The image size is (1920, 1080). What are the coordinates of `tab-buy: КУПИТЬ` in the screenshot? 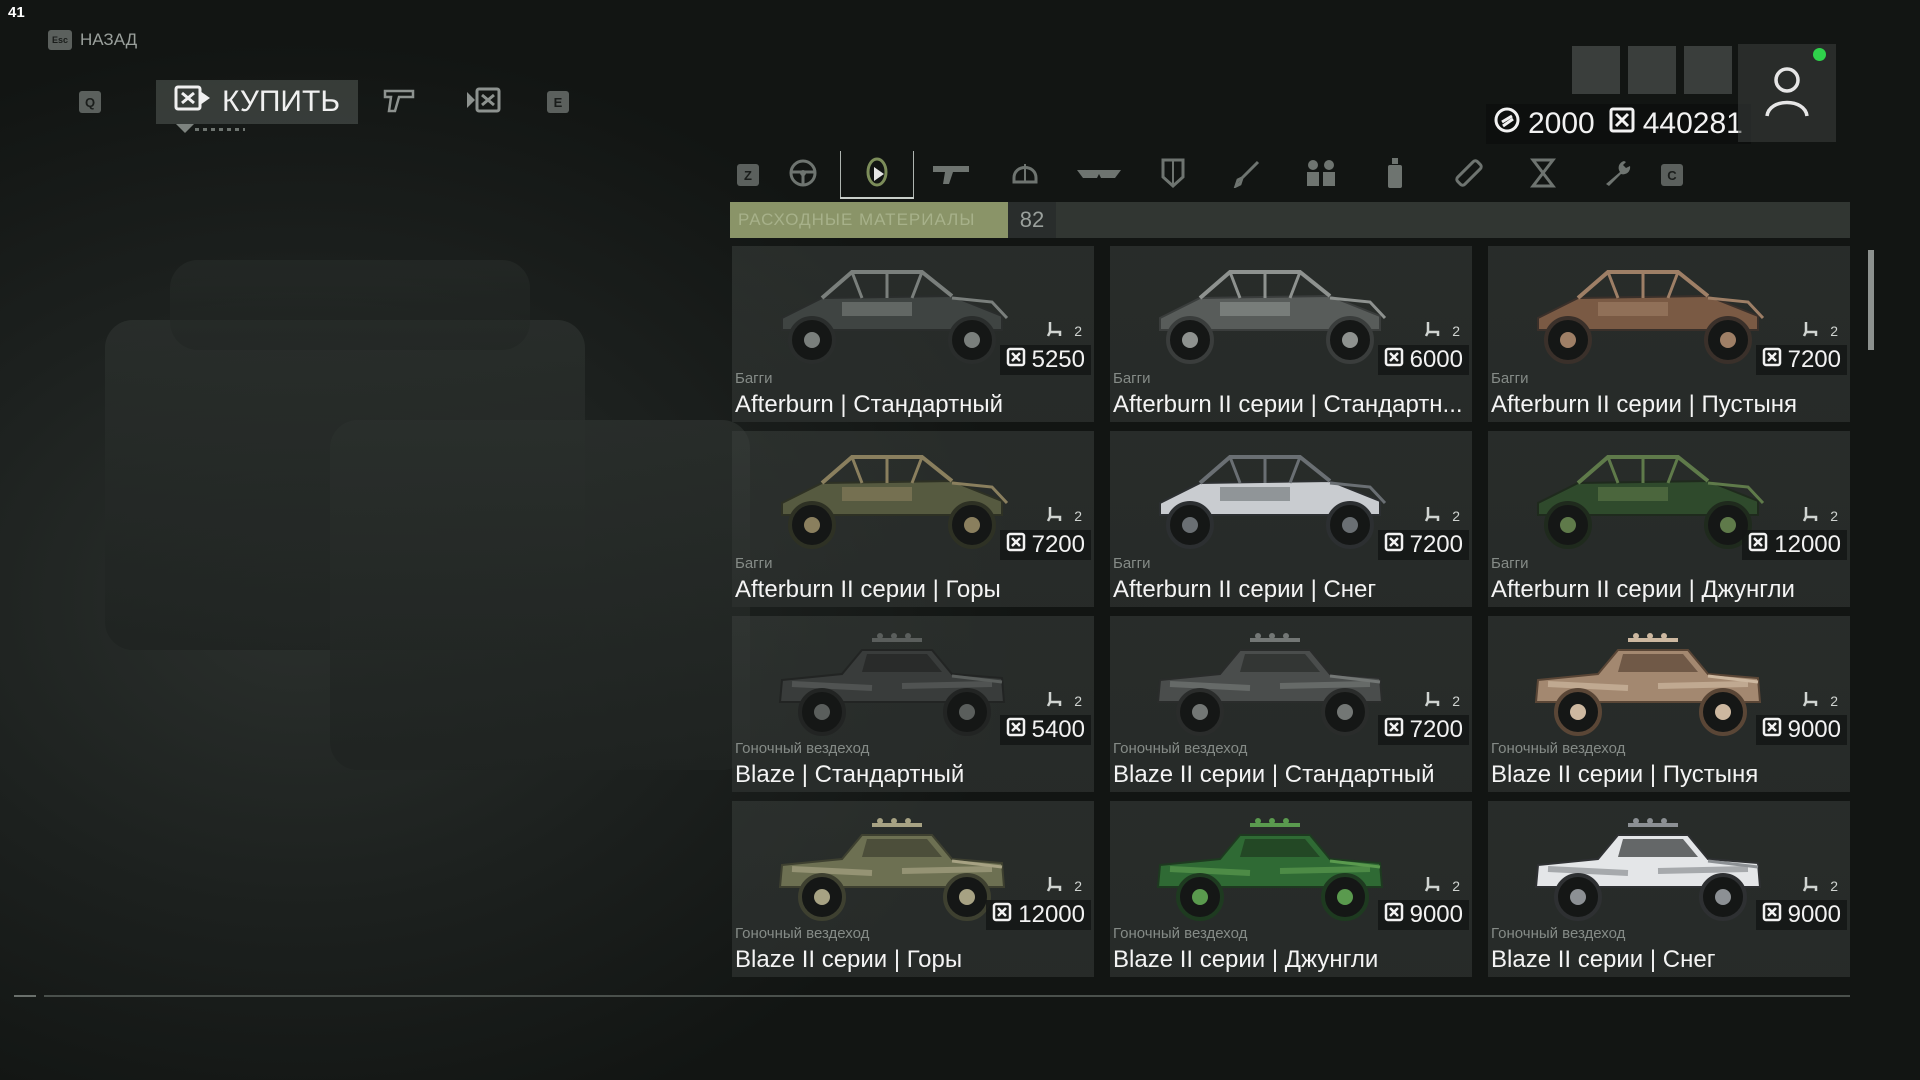 It's located at (257, 102).